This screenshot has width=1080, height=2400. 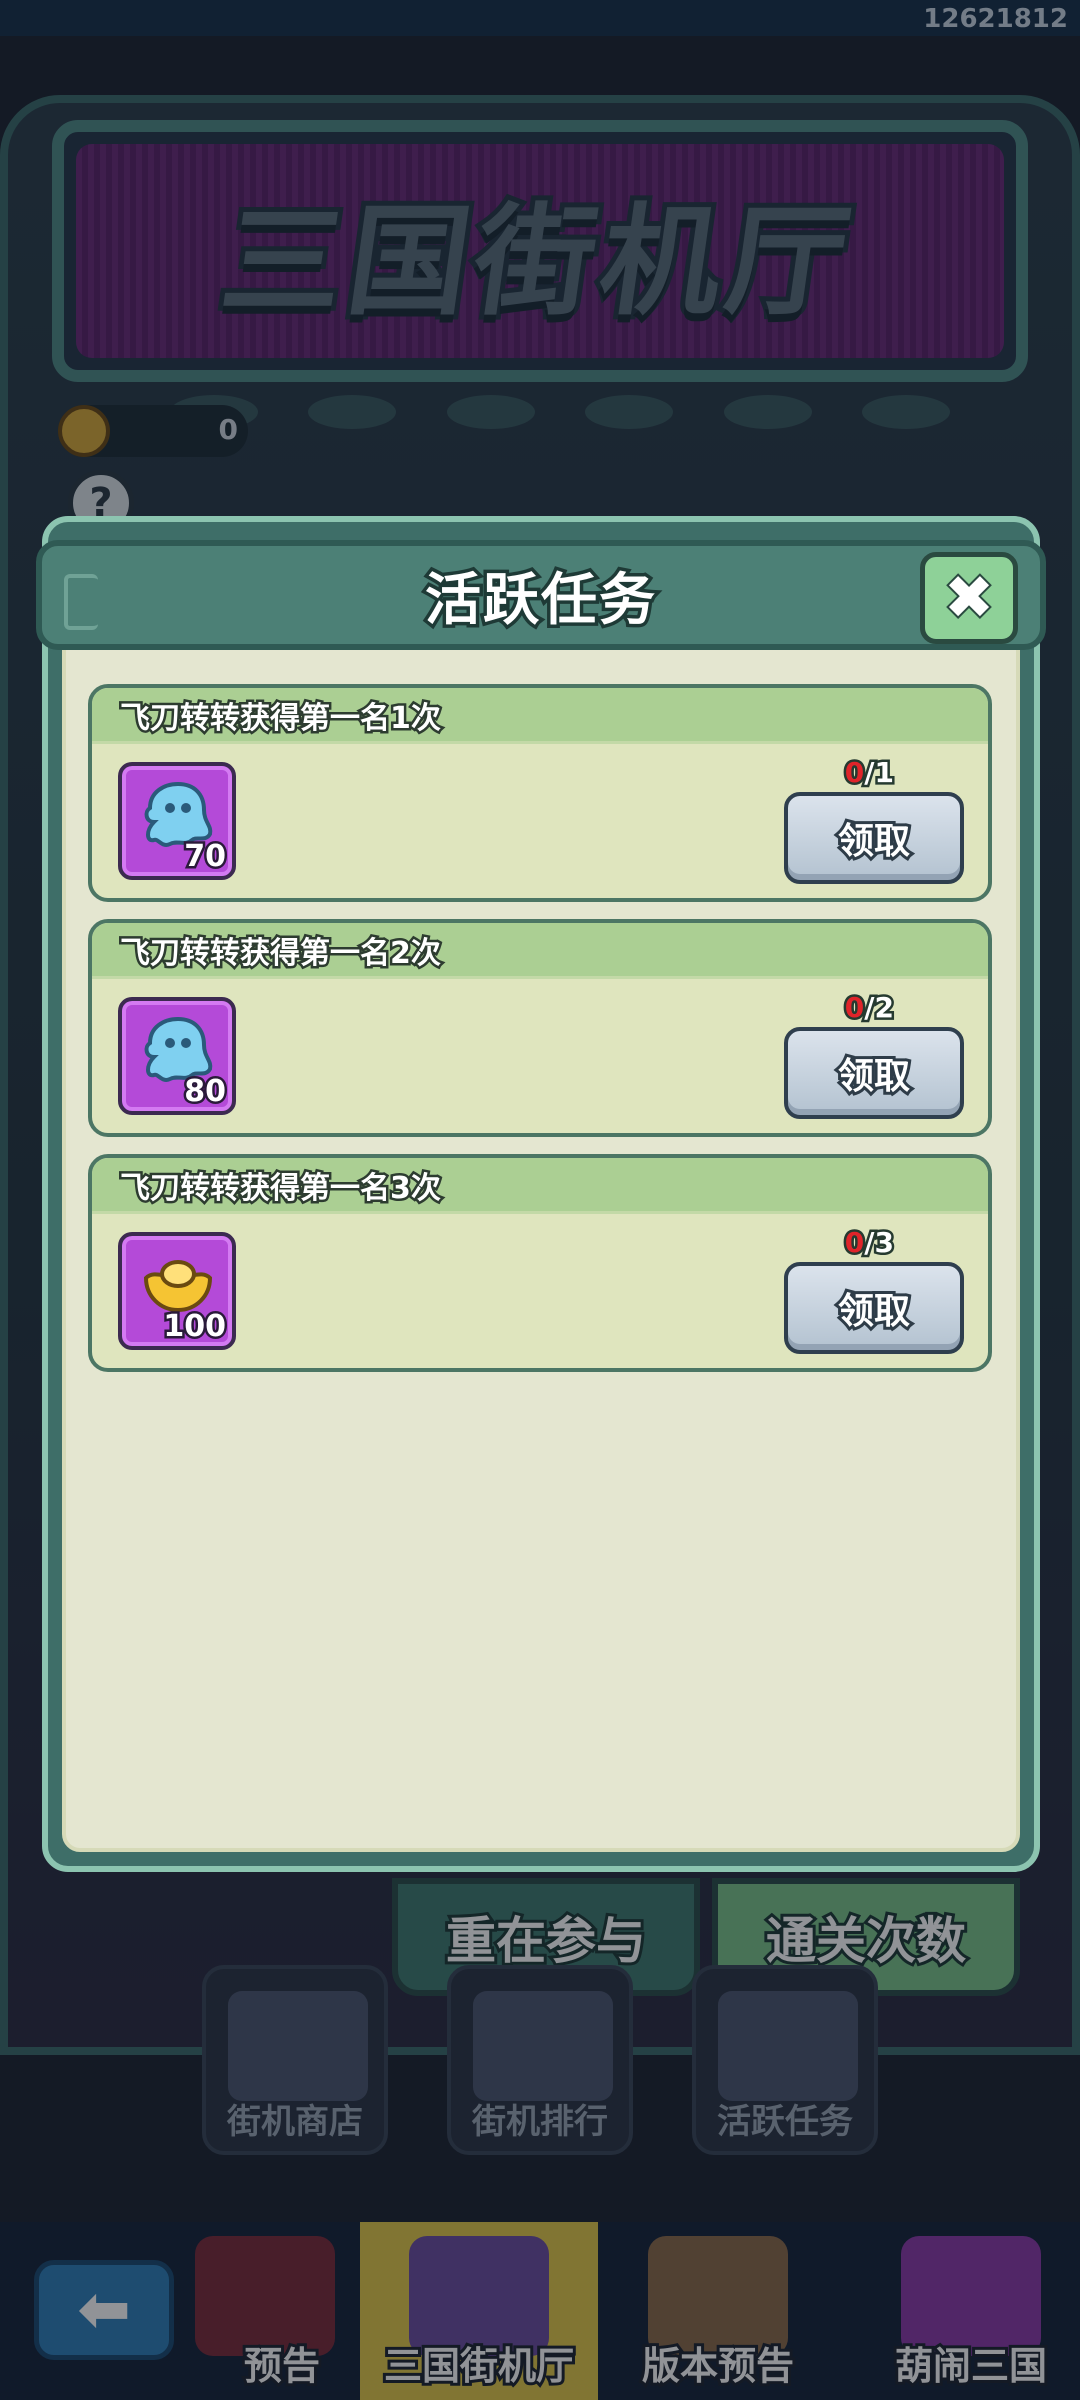 What do you see at coordinates (177, 1291) in the screenshot?
I see `reward-item: 100` at bounding box center [177, 1291].